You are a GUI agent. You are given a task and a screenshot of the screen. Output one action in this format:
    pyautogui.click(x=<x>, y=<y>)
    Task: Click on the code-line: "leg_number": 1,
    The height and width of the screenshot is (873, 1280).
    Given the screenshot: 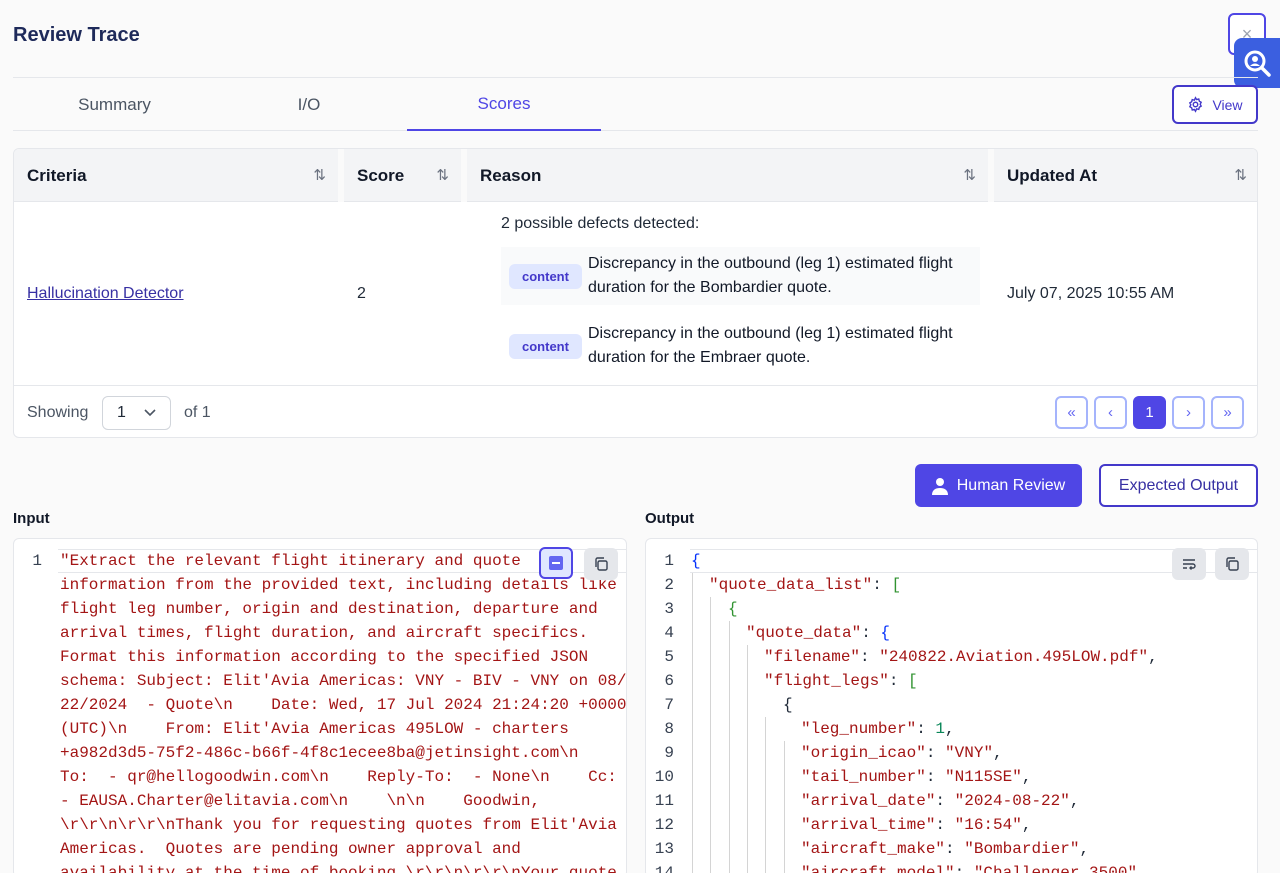 What is the action you would take?
    pyautogui.click(x=878, y=729)
    